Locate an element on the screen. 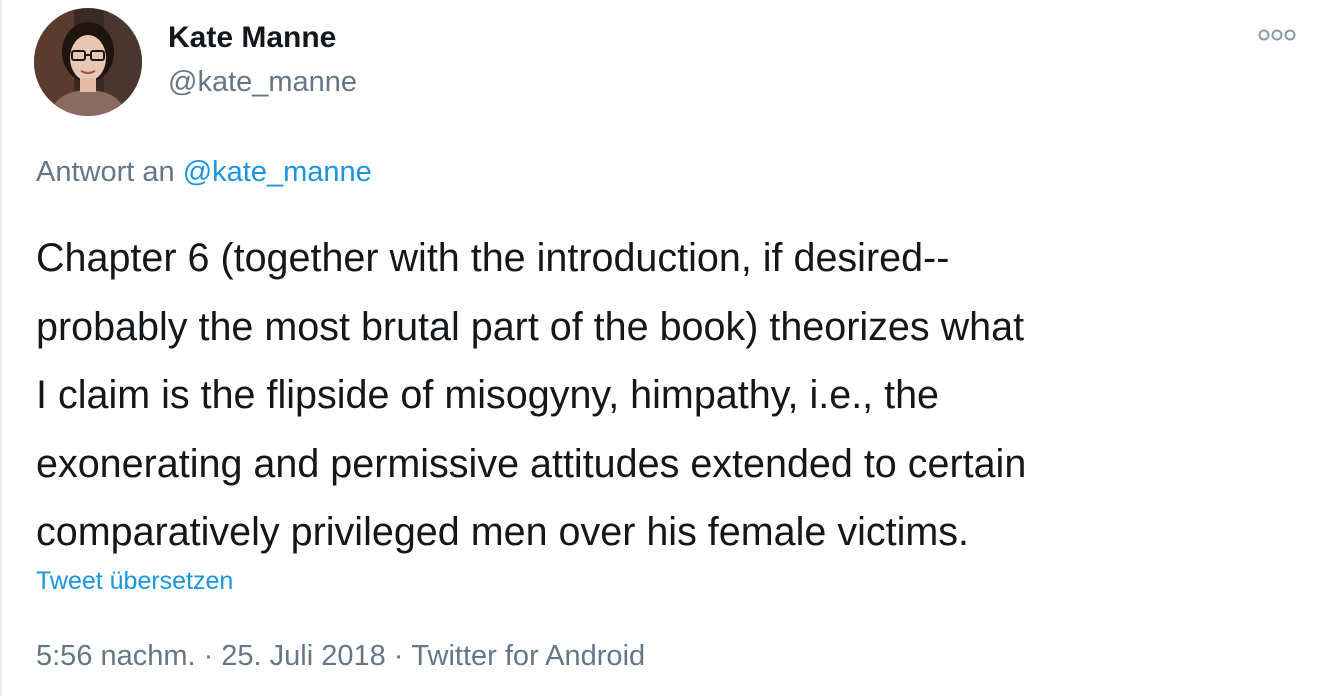  left-border is located at coordinates (1, 348).